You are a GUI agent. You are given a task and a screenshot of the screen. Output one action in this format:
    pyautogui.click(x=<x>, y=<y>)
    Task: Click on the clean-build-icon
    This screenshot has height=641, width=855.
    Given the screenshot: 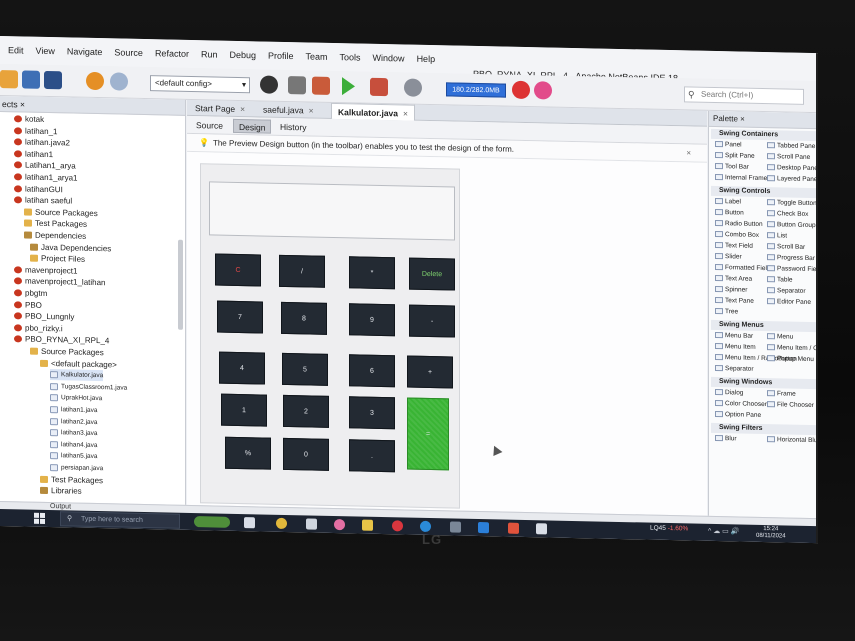 What is the action you would take?
    pyautogui.click(x=321, y=85)
    